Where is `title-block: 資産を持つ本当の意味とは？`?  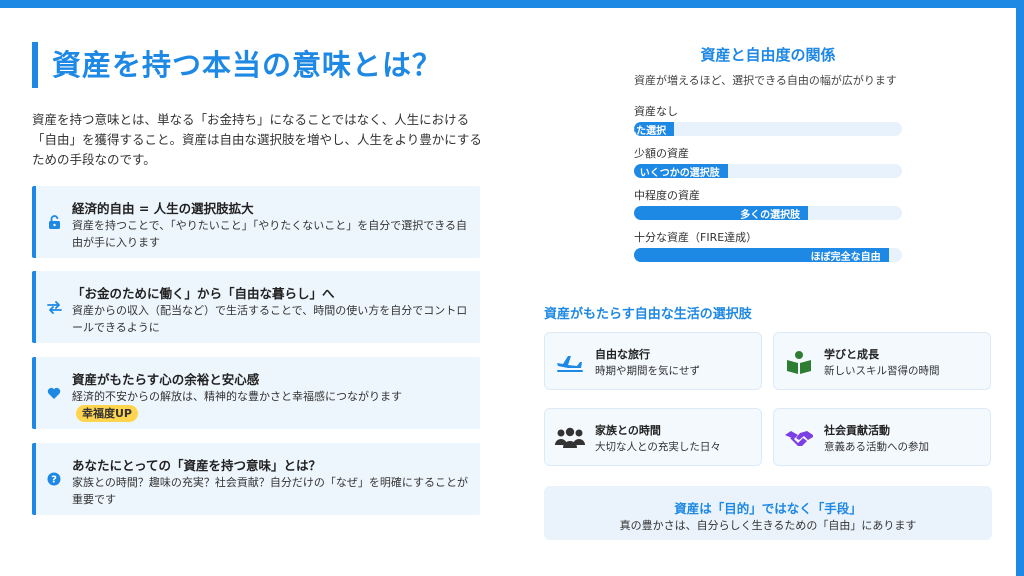
title-block: 資産を持つ本当の意味とは？ is located at coordinates (237, 65).